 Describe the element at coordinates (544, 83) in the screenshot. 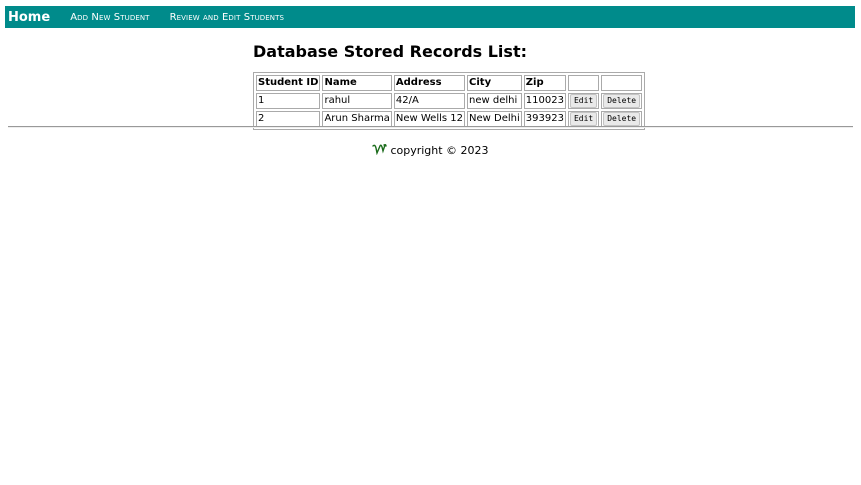

I see `header-zip: Zip` at that location.